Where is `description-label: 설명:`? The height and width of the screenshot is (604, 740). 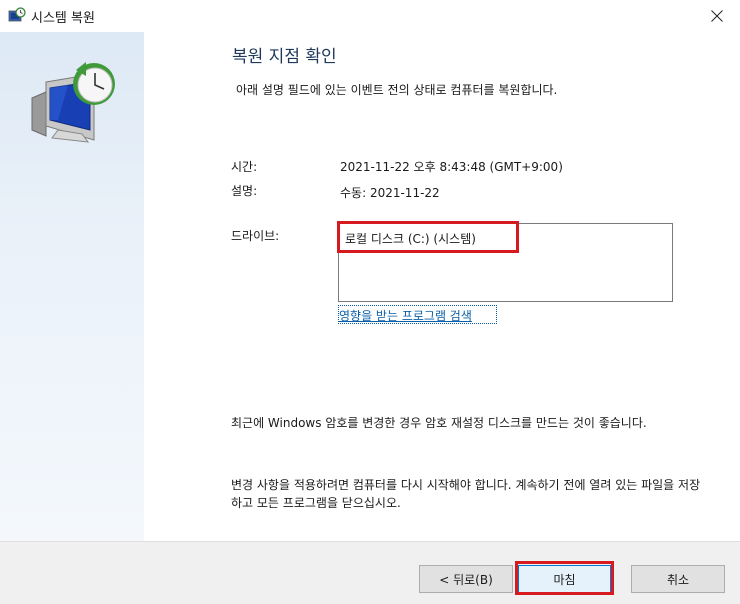
description-label: 설명: is located at coordinates (244, 191).